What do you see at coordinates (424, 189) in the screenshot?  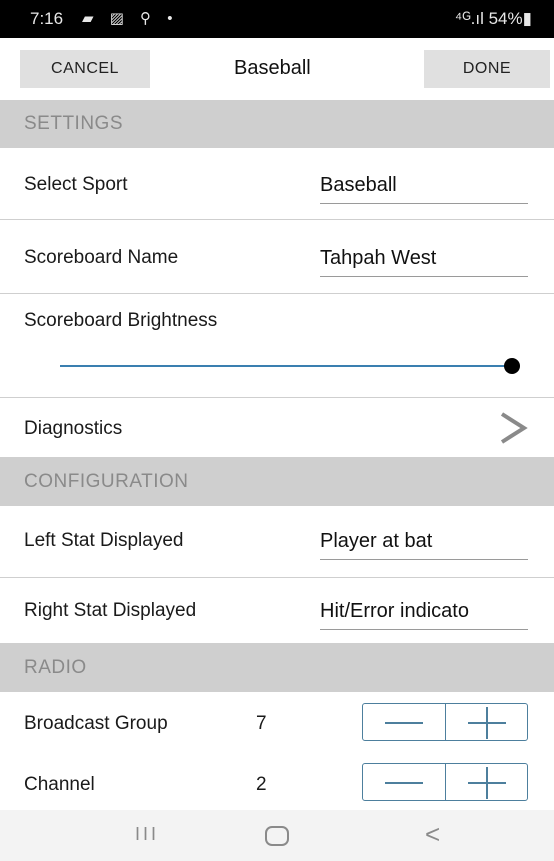 I see `select-sport-field: Baseball` at bounding box center [424, 189].